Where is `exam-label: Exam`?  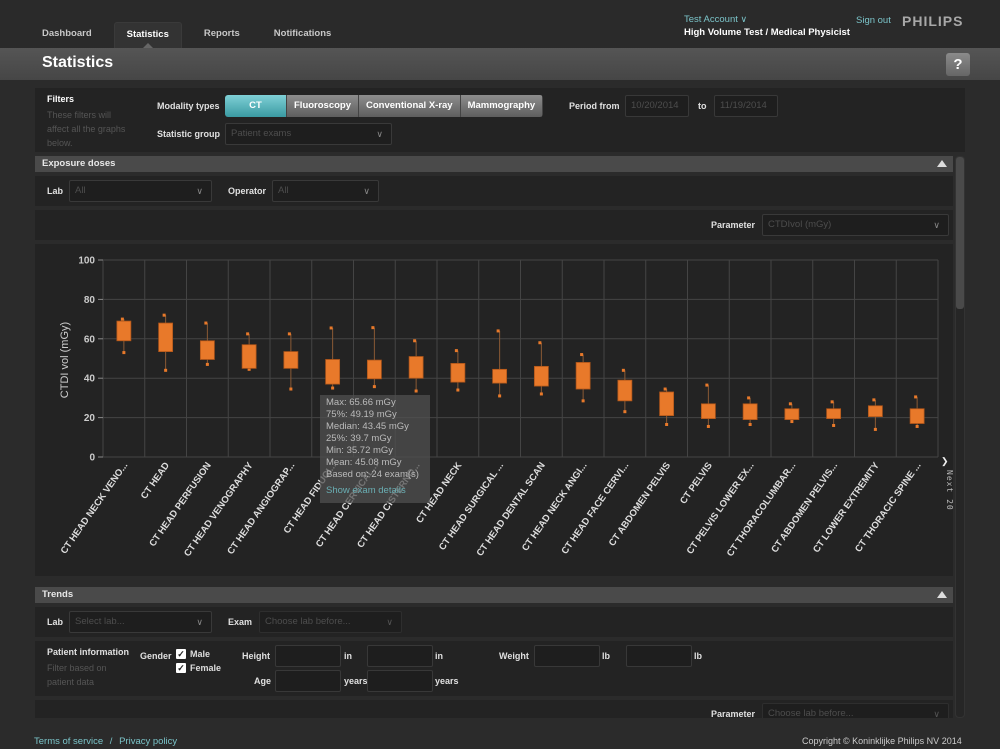
exam-label: Exam is located at coordinates (240, 622).